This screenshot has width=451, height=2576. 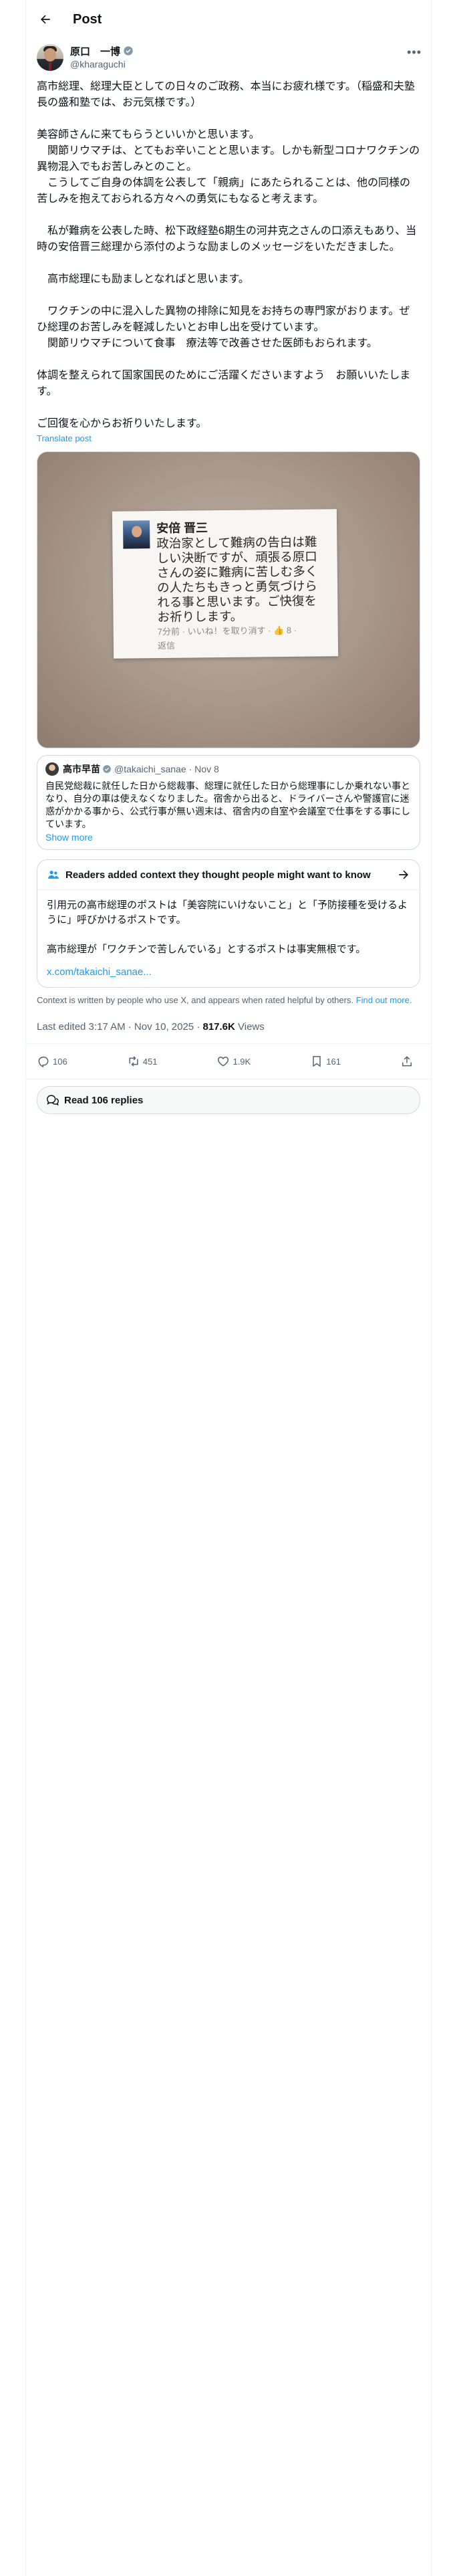 What do you see at coordinates (244, 638) in the screenshot?
I see `note-meta: 7分前 · いいね！を取り消す · 👍 8 · 返信` at bounding box center [244, 638].